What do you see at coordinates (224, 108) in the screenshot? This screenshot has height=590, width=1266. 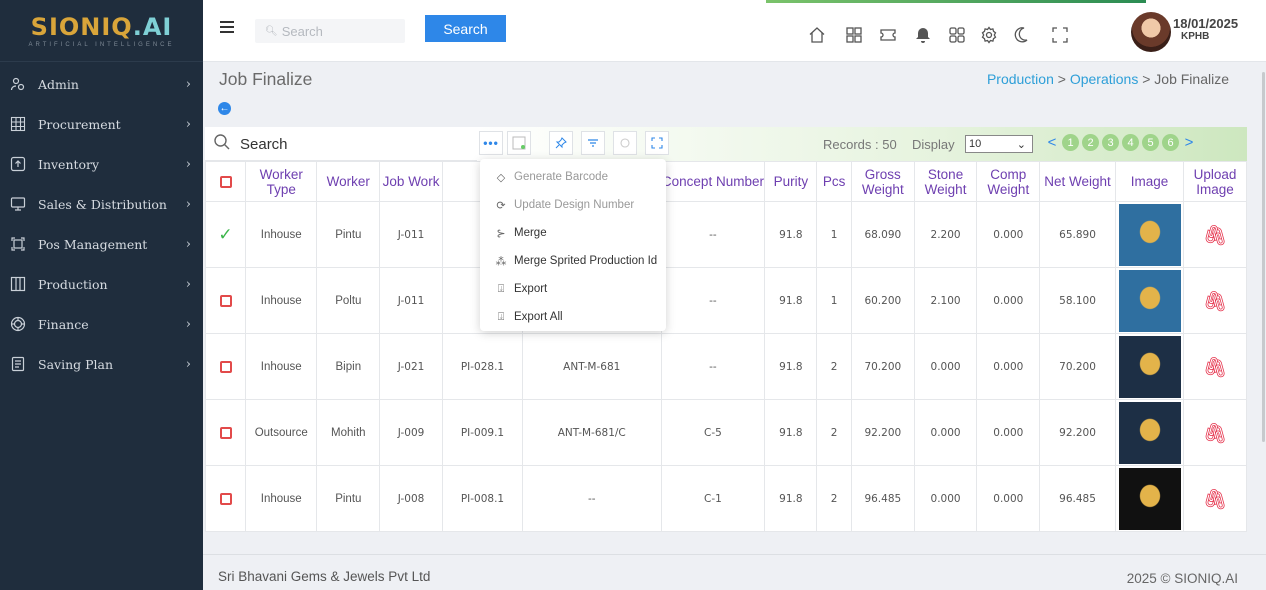 I see `back-arrow-icon: ←` at bounding box center [224, 108].